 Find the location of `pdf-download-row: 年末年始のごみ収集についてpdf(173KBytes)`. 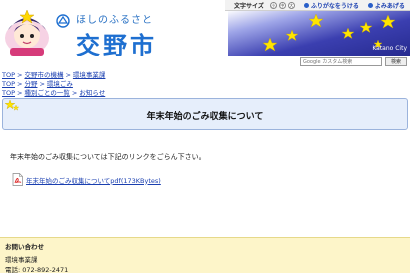

pdf-download-row: 年末年始のごみ収集についてpdf(173KBytes) is located at coordinates (86, 179).